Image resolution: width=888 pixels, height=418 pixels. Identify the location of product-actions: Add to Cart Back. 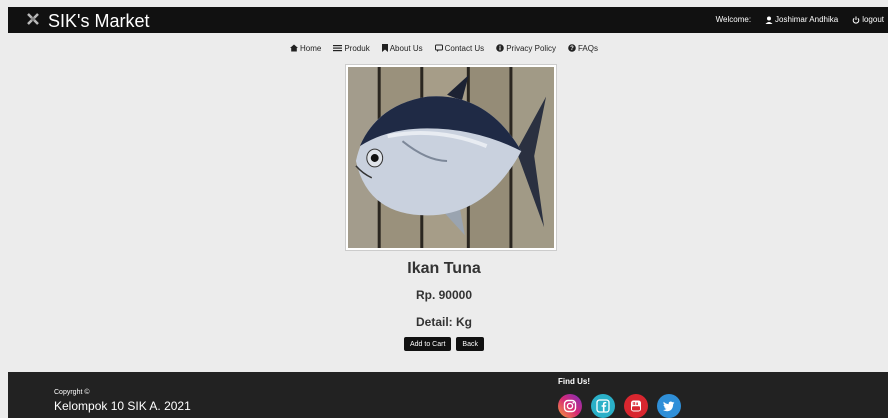
(444, 344).